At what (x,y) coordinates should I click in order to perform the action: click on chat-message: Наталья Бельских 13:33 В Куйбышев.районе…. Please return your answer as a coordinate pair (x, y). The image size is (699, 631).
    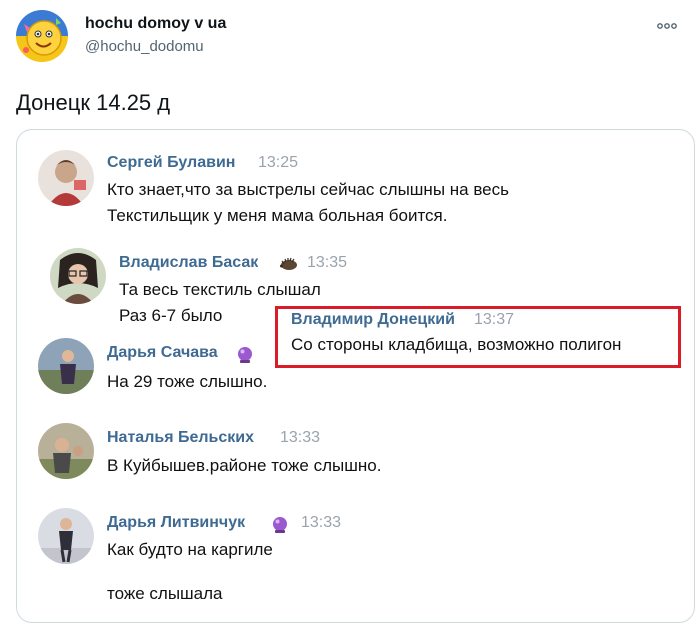
    Looking at the image, I should click on (355, 457).